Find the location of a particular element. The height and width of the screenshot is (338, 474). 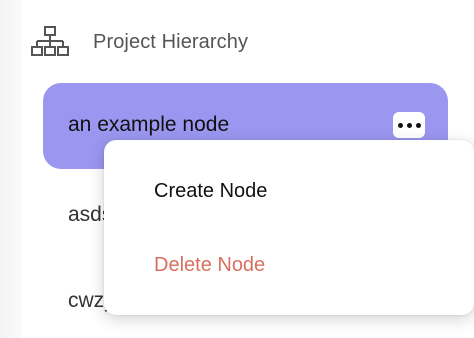

create-node-menu-item: Create Node is located at coordinates (210, 191).